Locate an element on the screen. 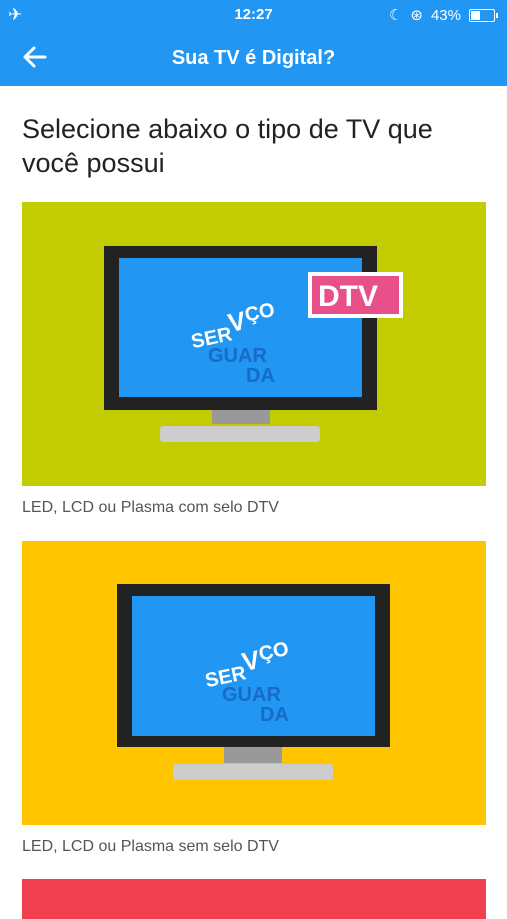  svg-text: DTV is located at coordinates (348, 296).